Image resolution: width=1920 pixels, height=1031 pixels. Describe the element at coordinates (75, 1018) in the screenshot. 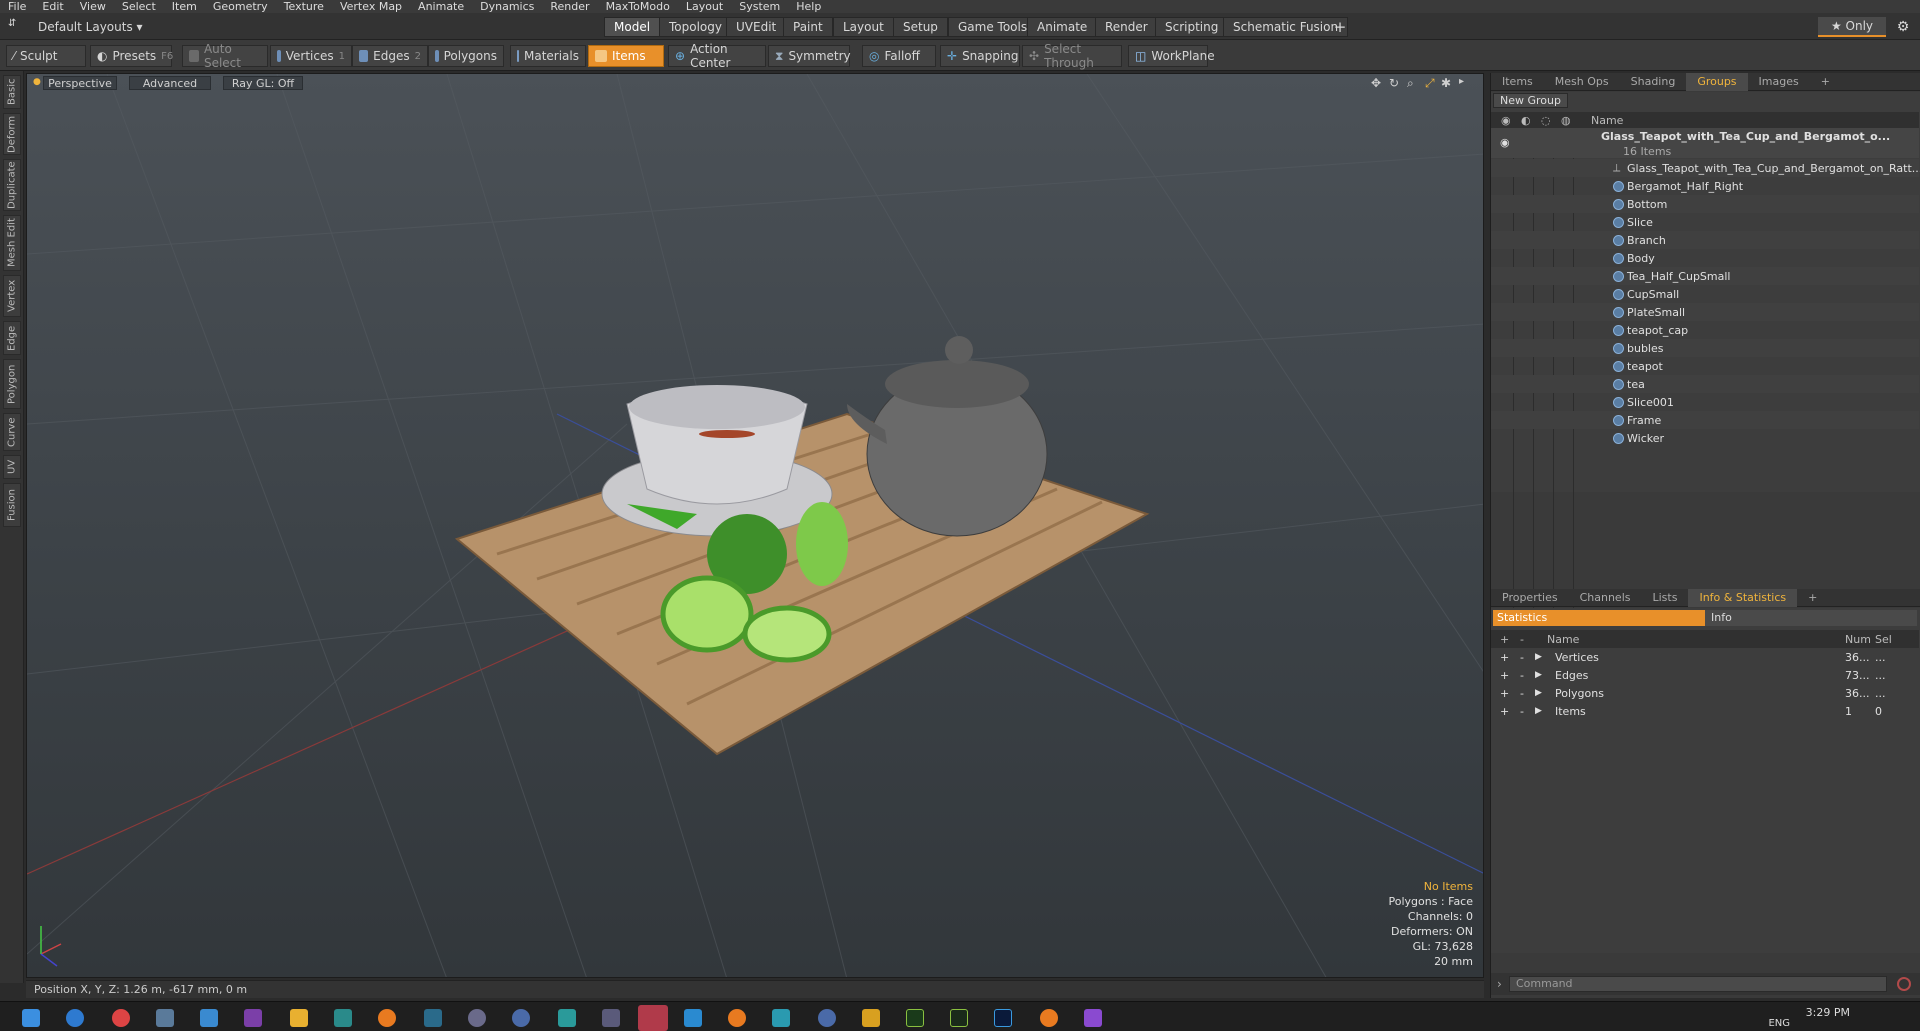

I see `edge-browser-icon` at that location.